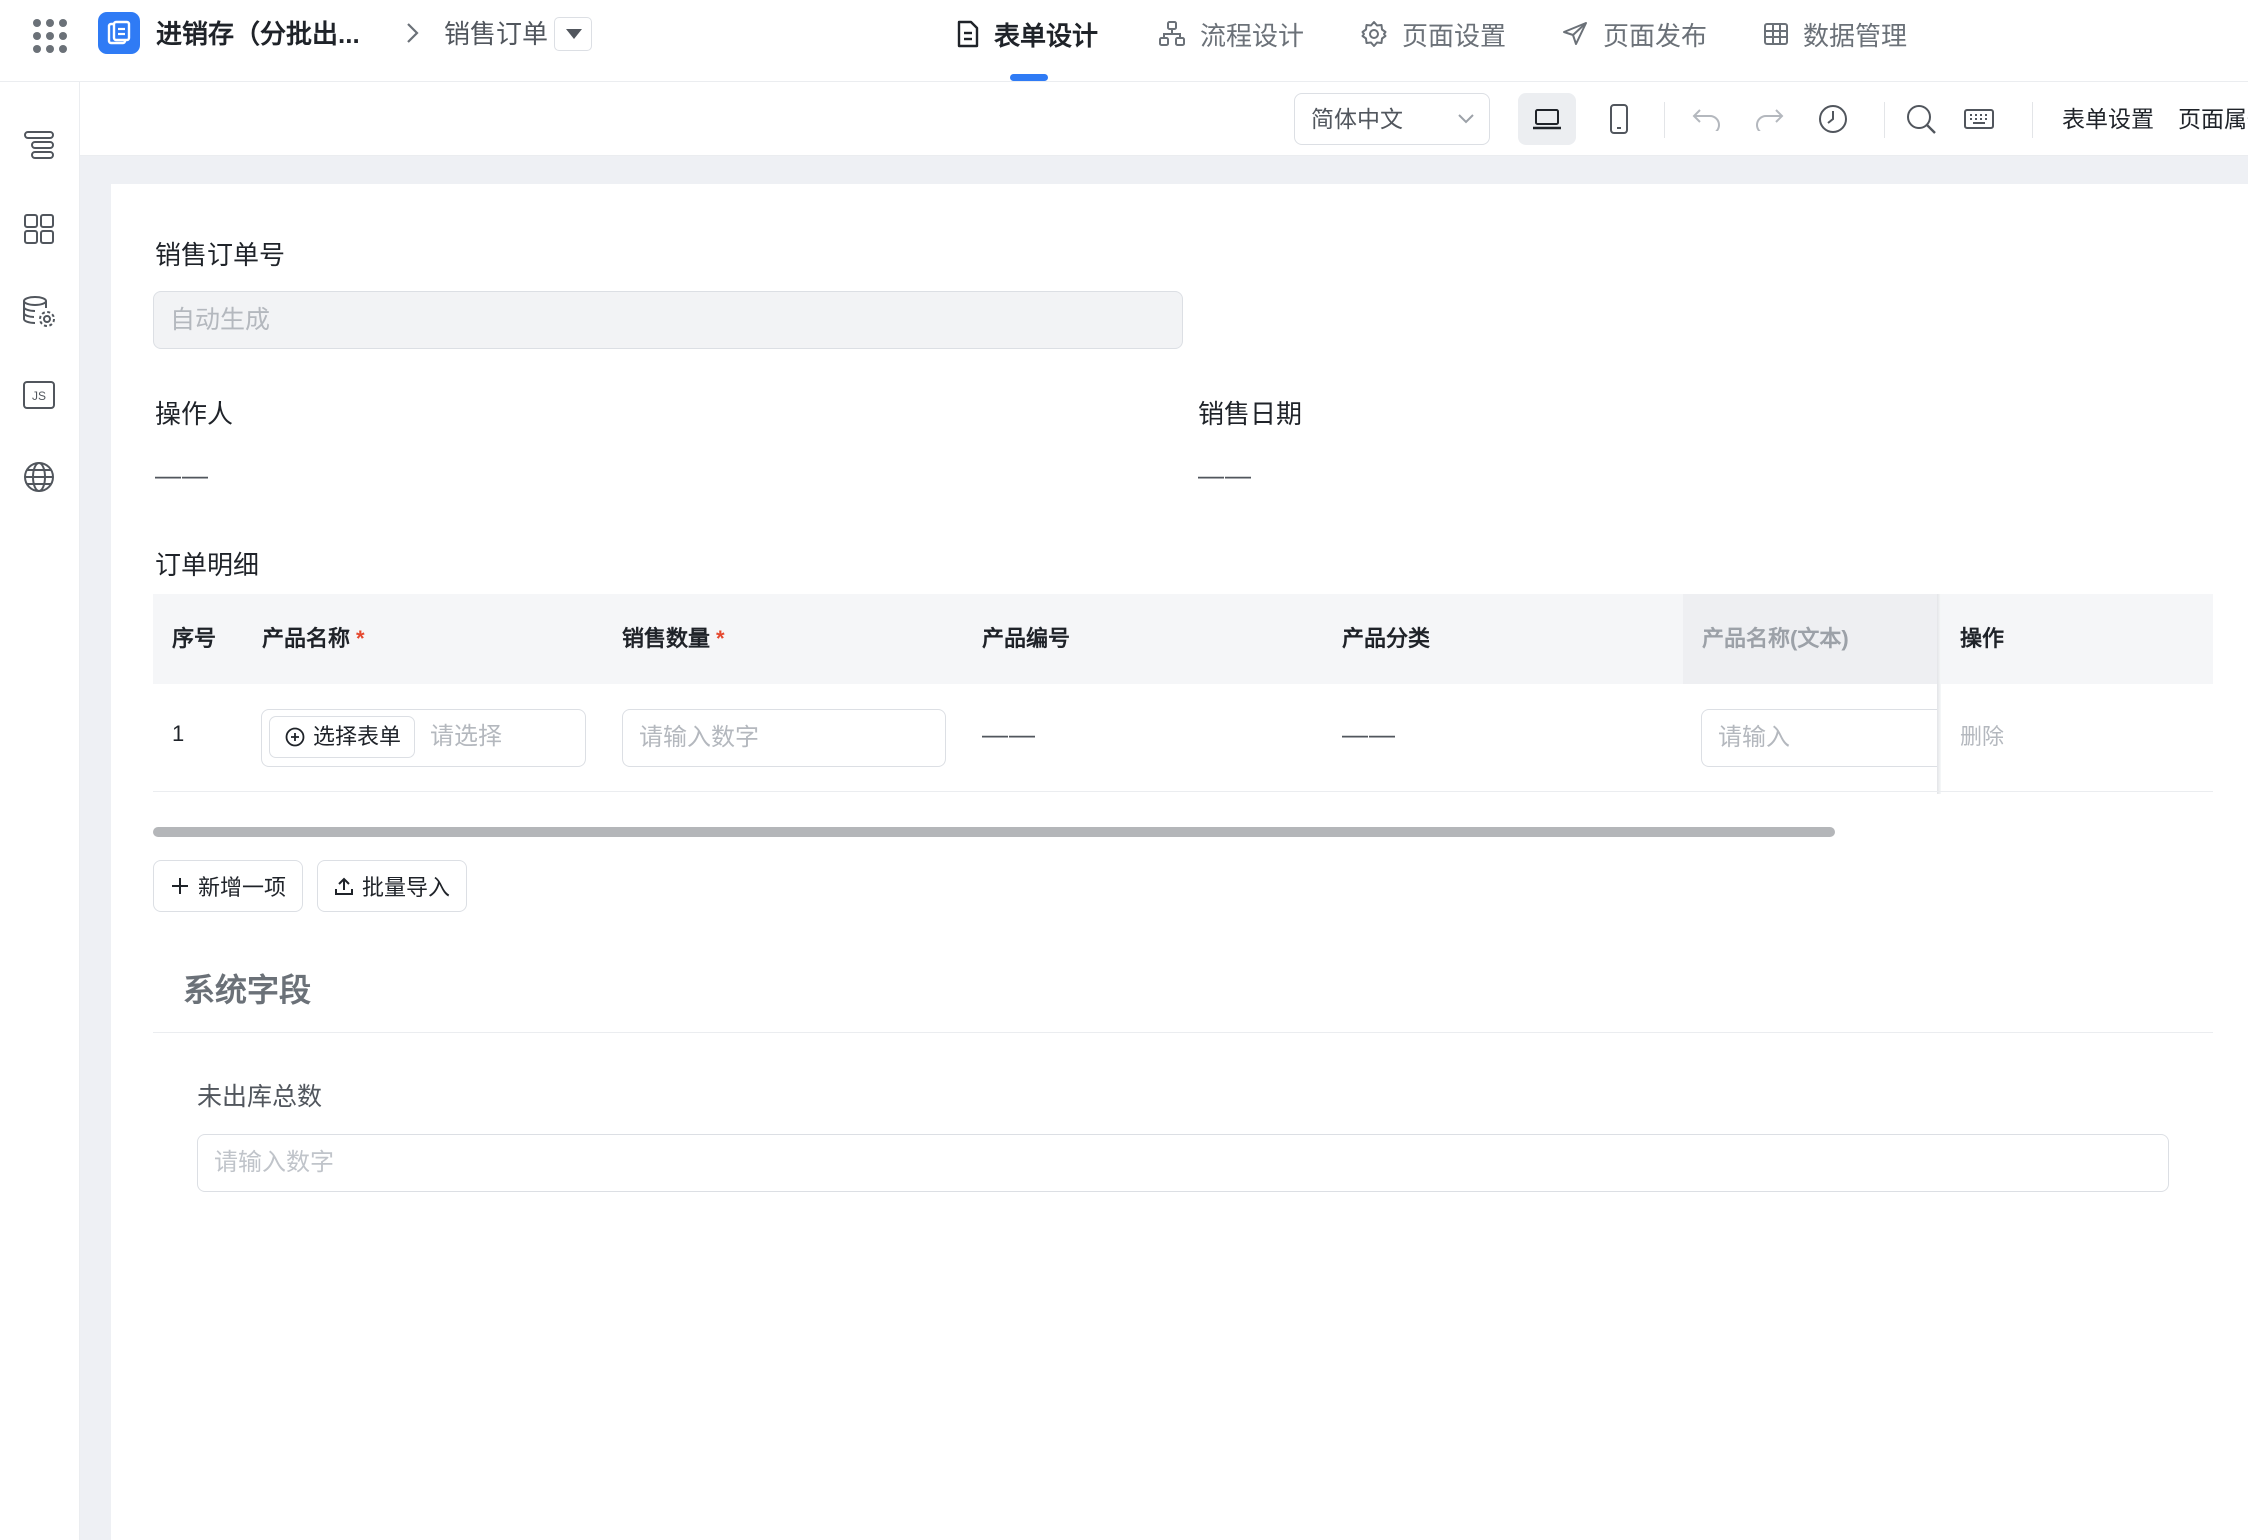  What do you see at coordinates (194, 638) in the screenshot?
I see `col-index-header: 序号` at bounding box center [194, 638].